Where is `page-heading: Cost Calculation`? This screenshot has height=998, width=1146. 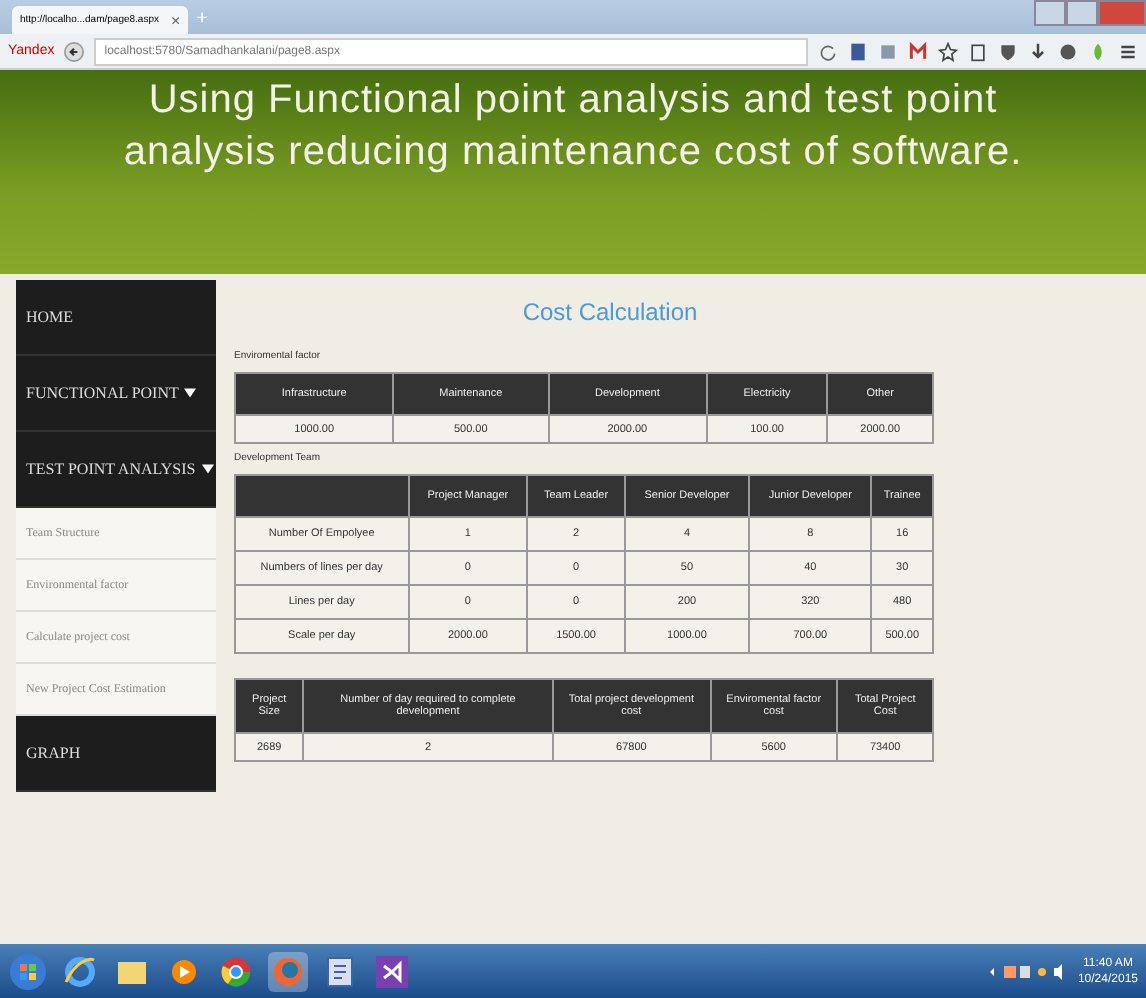 page-heading: Cost Calculation is located at coordinates (610, 312).